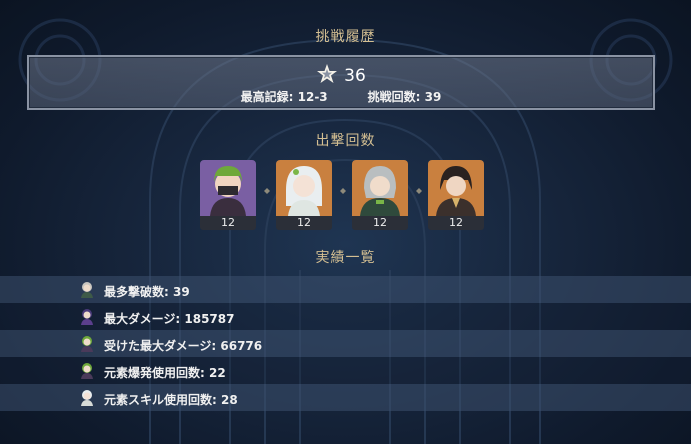  I want to click on character-1-icon, so click(228, 188).